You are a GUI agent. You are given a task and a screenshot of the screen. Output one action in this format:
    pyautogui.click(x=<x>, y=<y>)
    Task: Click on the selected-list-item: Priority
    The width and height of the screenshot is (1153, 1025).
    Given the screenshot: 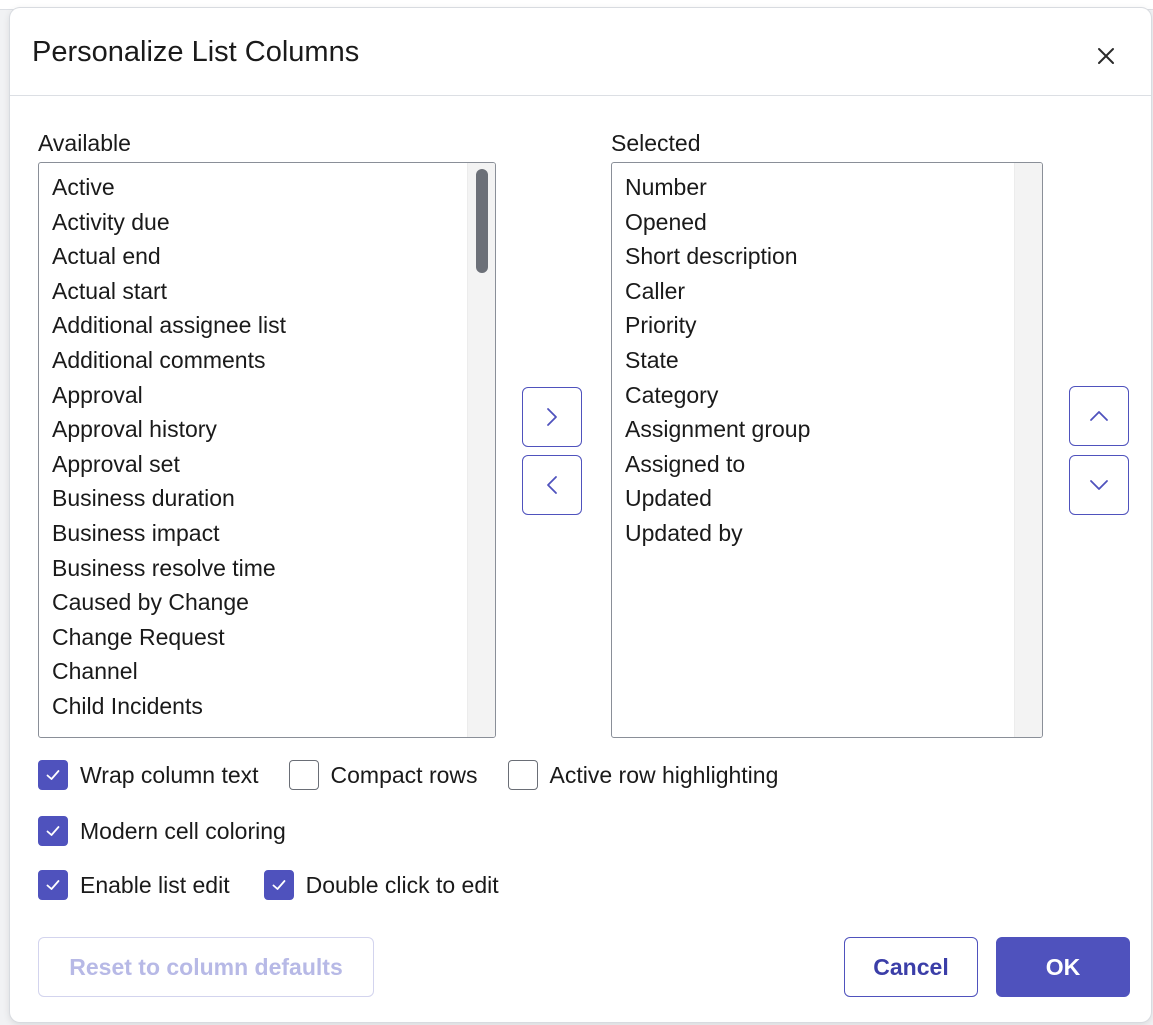 What is the action you would take?
    pyautogui.click(x=818, y=325)
    